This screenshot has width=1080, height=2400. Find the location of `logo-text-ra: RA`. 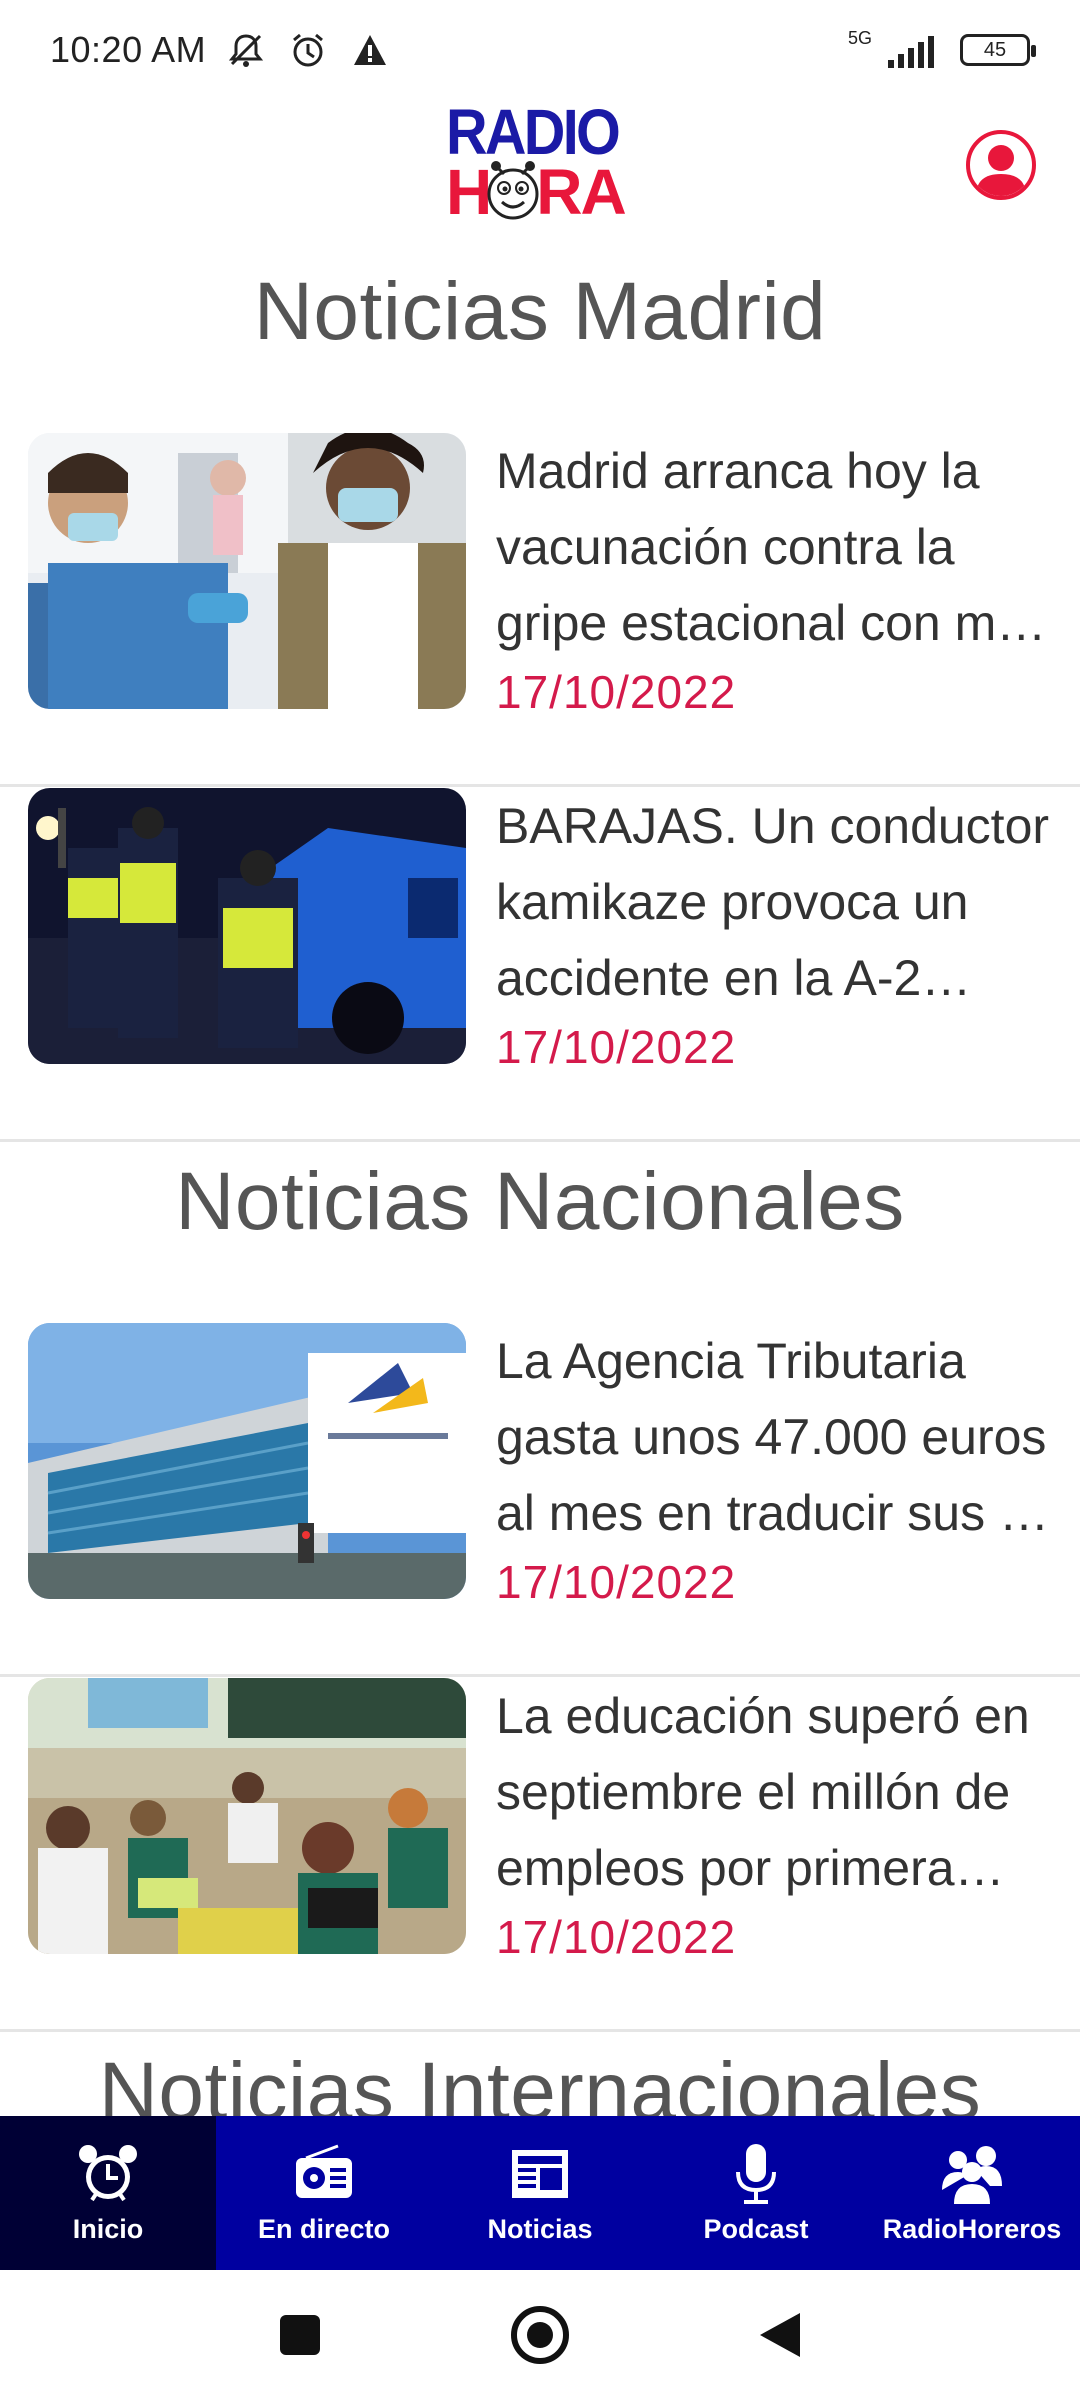

logo-text-ra: RA is located at coordinates (581, 192).